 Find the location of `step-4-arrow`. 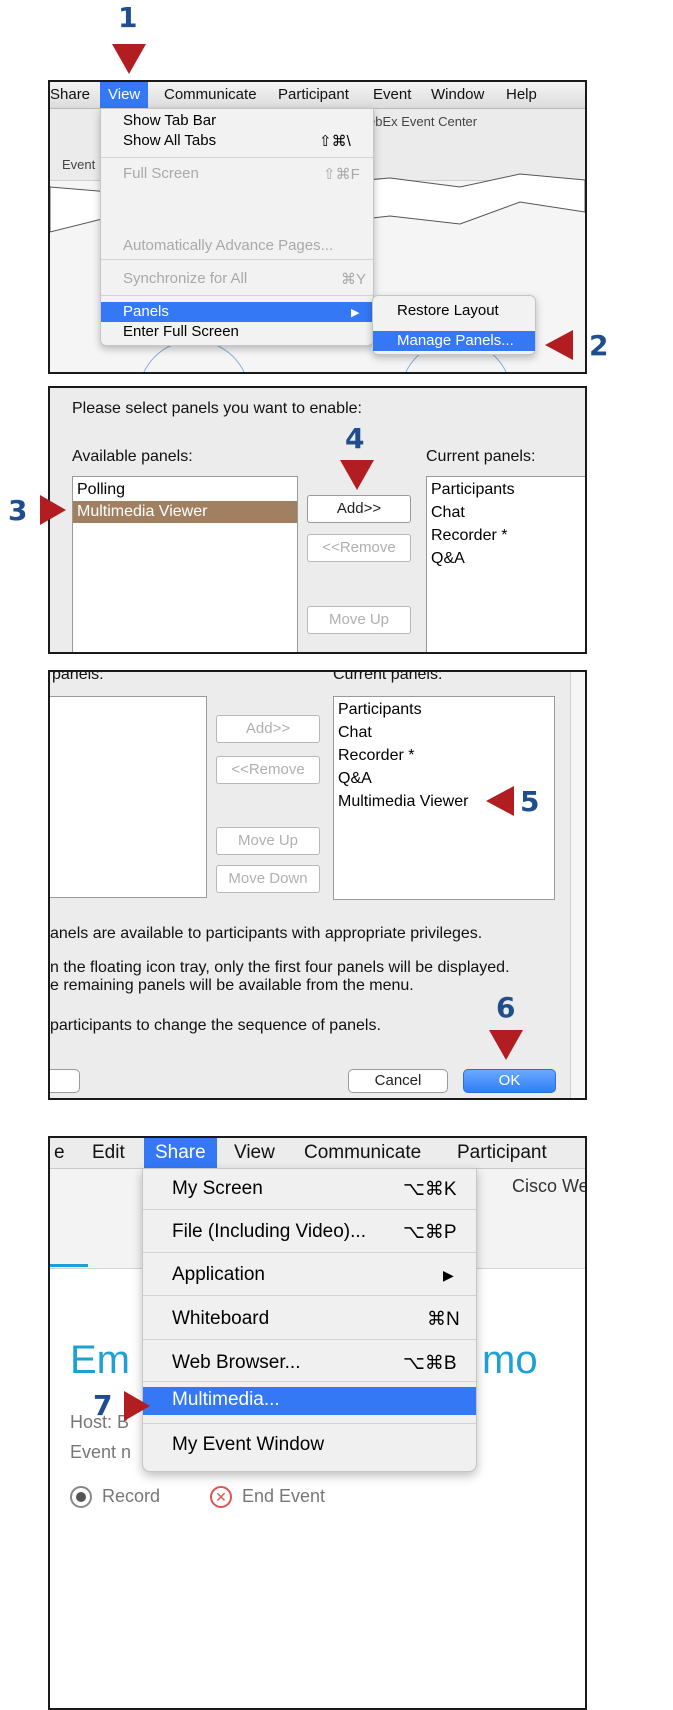

step-4-arrow is located at coordinates (357, 475).